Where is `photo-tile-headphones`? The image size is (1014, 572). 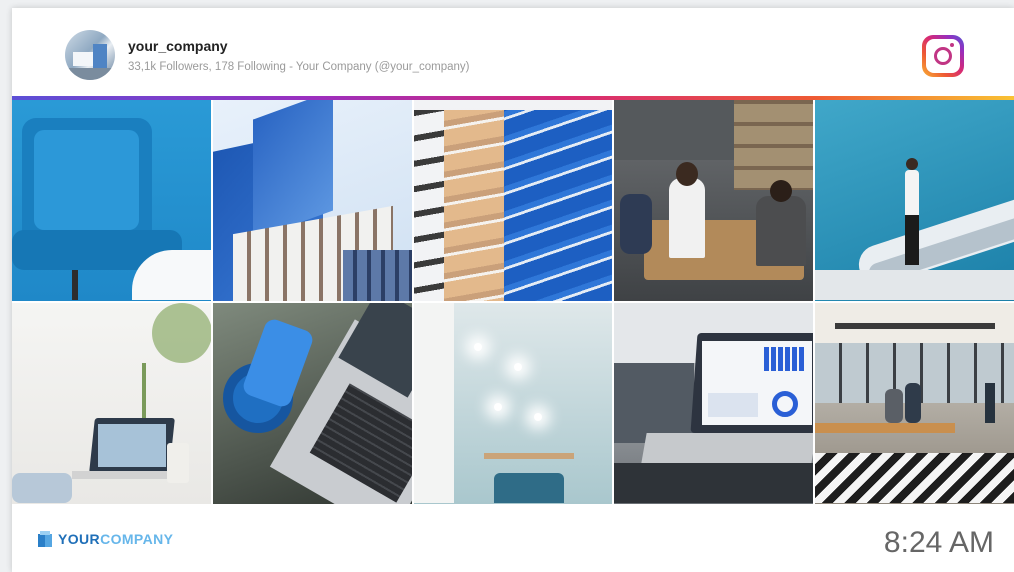 photo-tile-headphones is located at coordinates (312, 403).